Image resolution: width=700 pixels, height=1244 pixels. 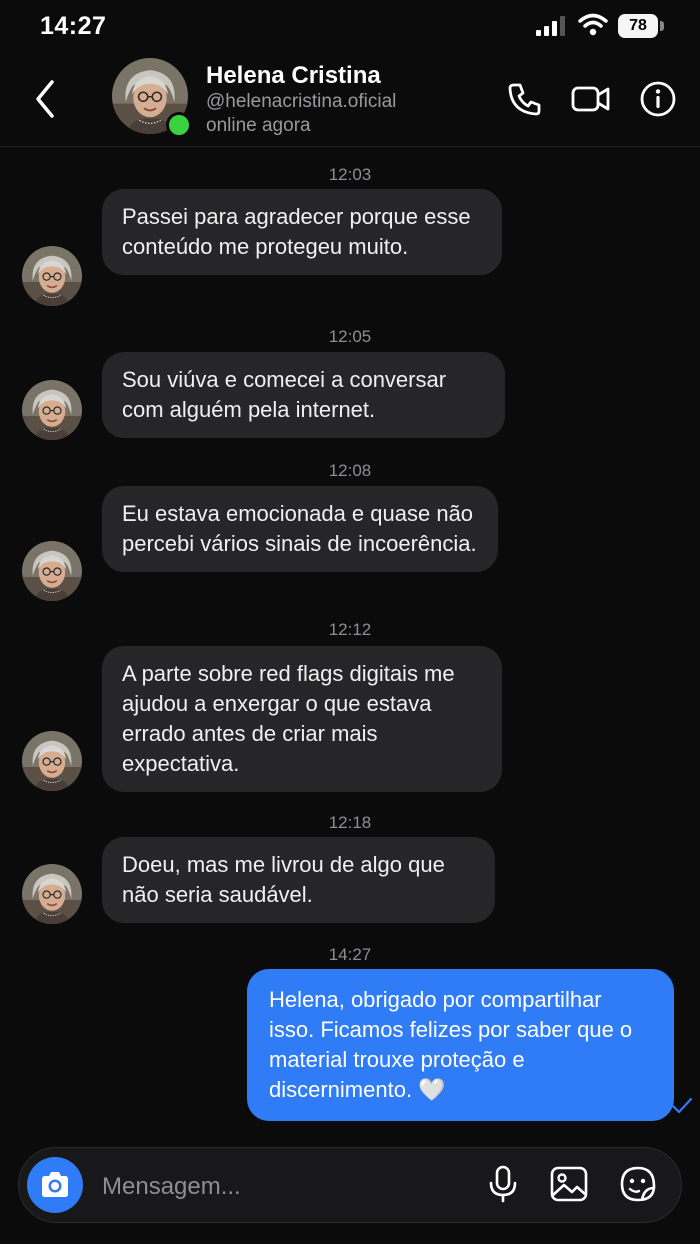 What do you see at coordinates (591, 99) in the screenshot?
I see `video-camera-icon` at bounding box center [591, 99].